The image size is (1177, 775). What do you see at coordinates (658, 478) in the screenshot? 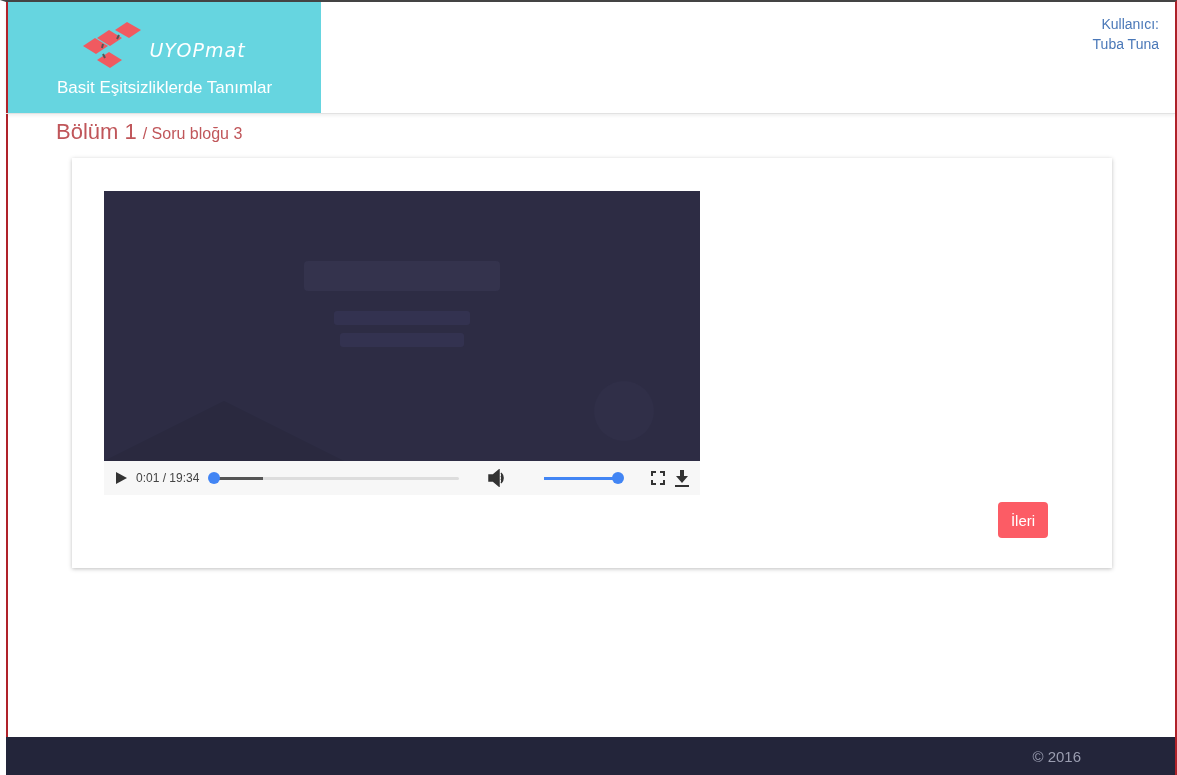
I see `fullscreen-icon` at bounding box center [658, 478].